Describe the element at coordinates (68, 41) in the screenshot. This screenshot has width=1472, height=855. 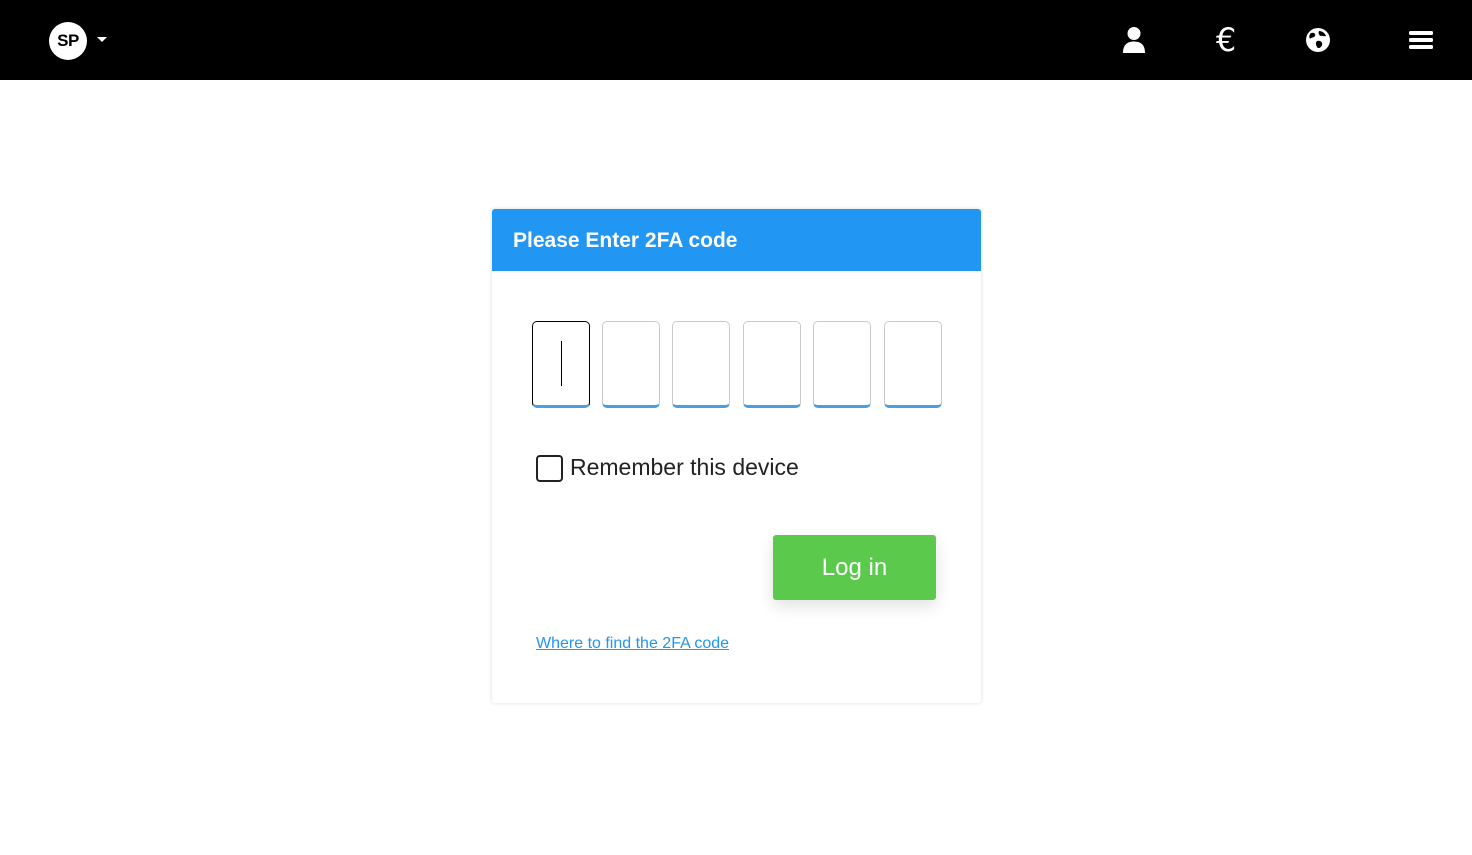
I see `logo-button: SP` at that location.